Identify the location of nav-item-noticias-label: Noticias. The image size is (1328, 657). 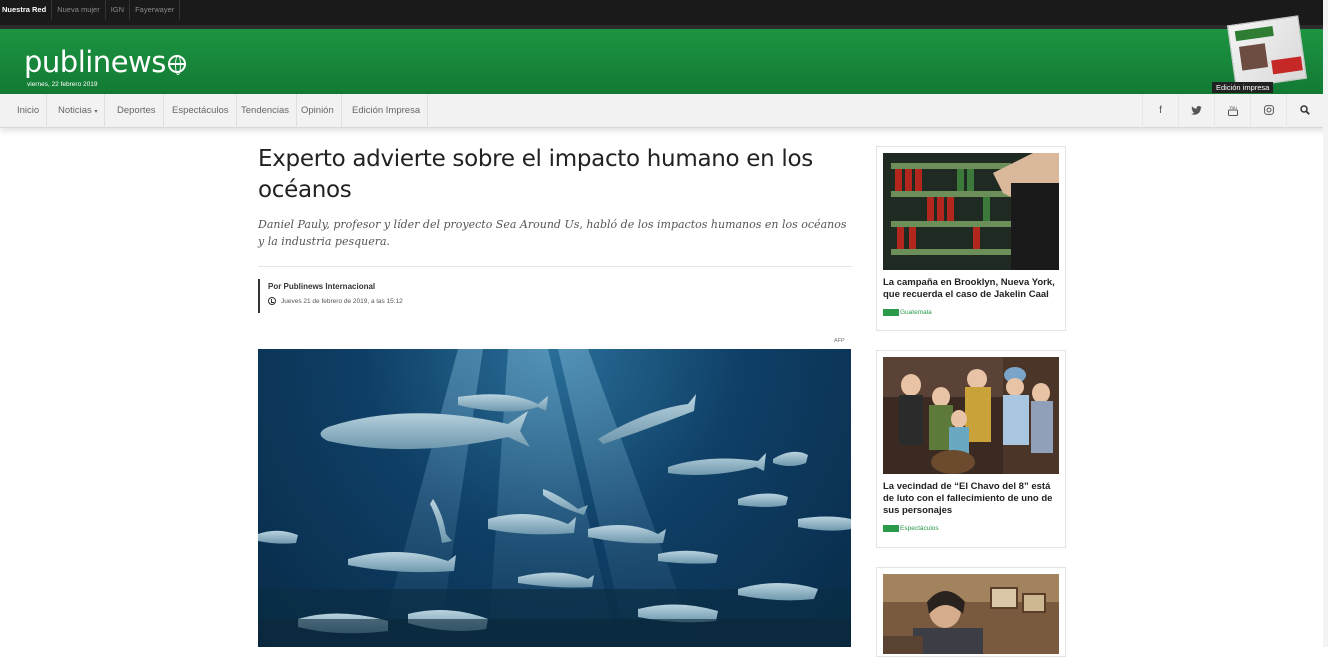
(75, 110).